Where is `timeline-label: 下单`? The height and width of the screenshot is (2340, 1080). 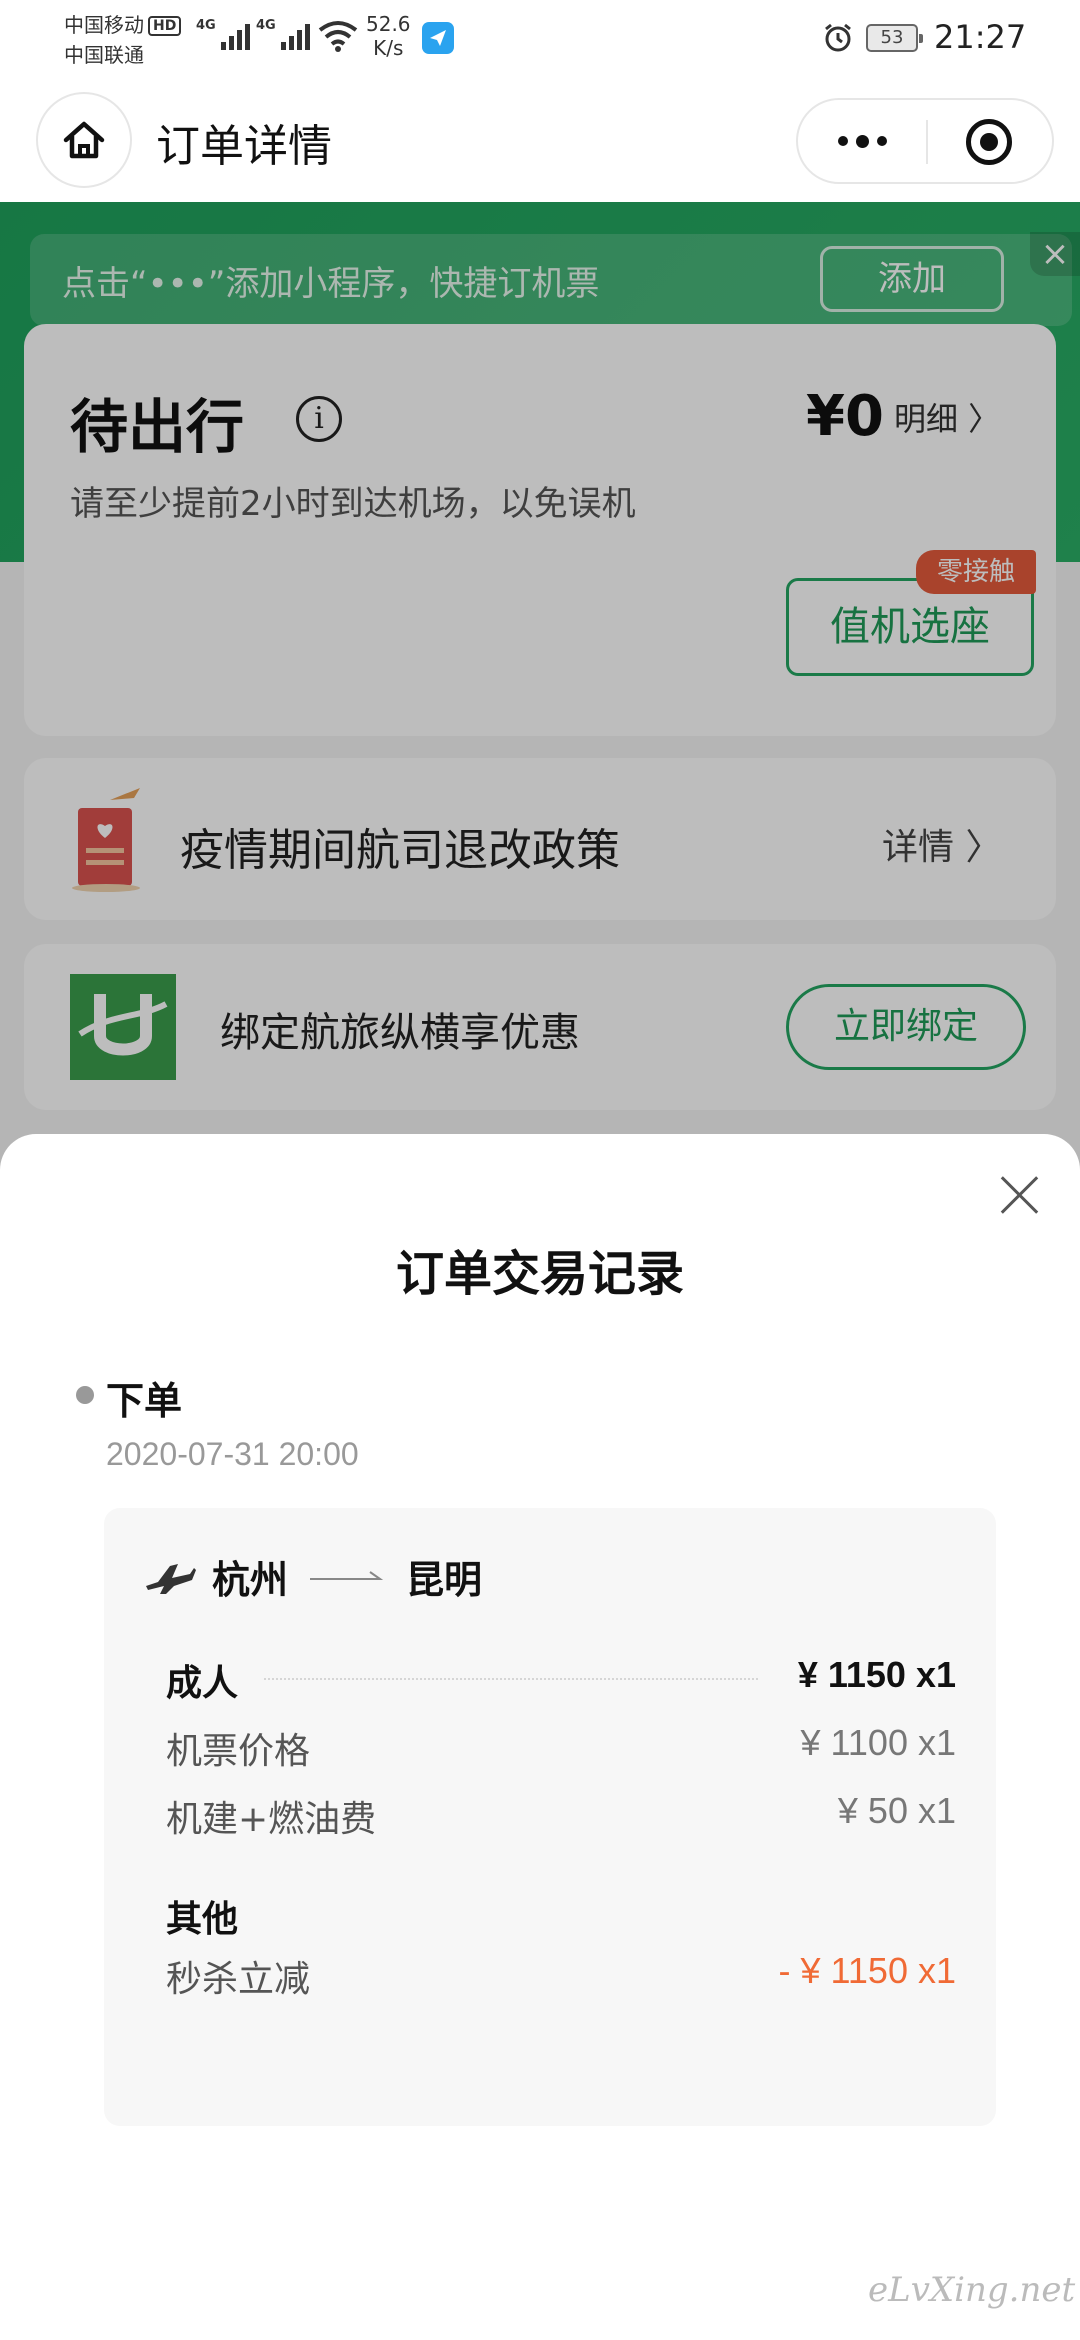 timeline-label: 下单 is located at coordinates (144, 1401).